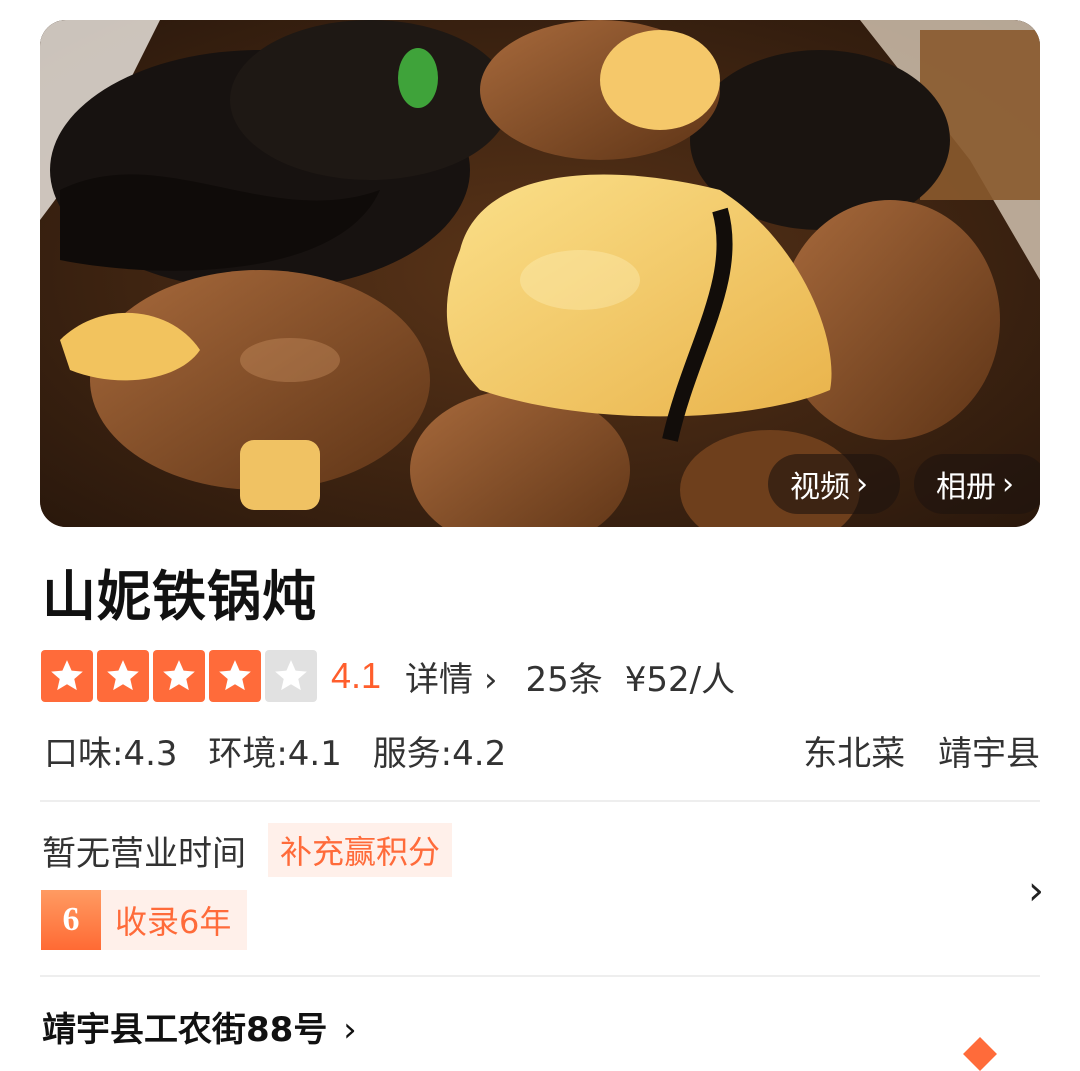  Describe the element at coordinates (360, 850) in the screenshot. I see `earn-points-tag: 补充赢积分` at that location.